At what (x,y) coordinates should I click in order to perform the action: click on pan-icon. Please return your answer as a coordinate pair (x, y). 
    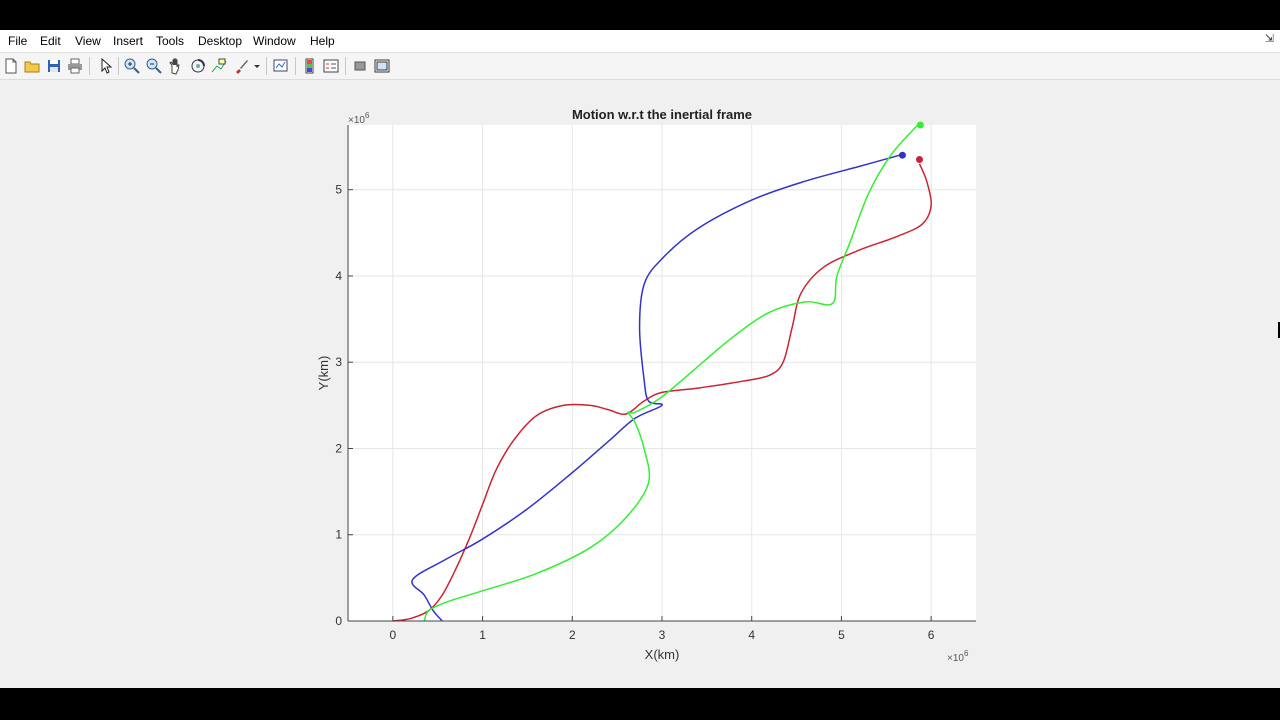
    Looking at the image, I should click on (176, 66).